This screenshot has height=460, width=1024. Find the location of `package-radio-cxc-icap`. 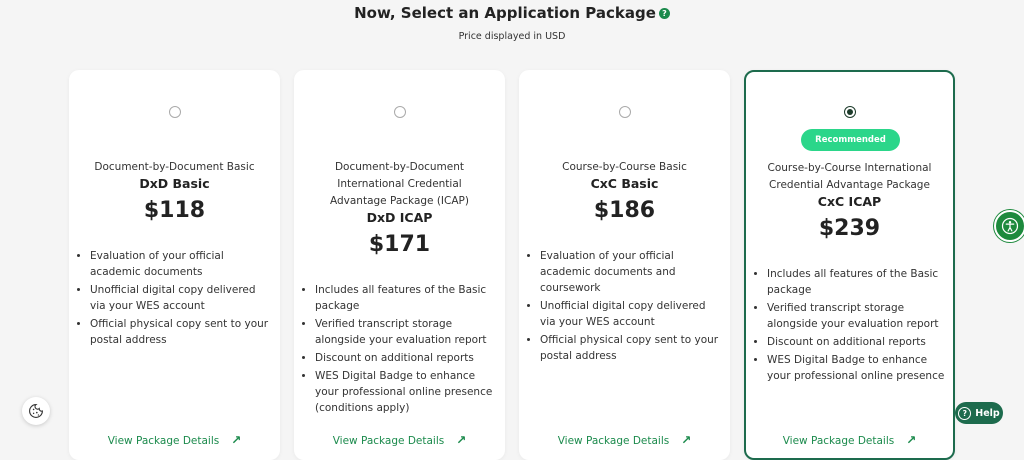

package-radio-cxc-icap is located at coordinates (849, 112).